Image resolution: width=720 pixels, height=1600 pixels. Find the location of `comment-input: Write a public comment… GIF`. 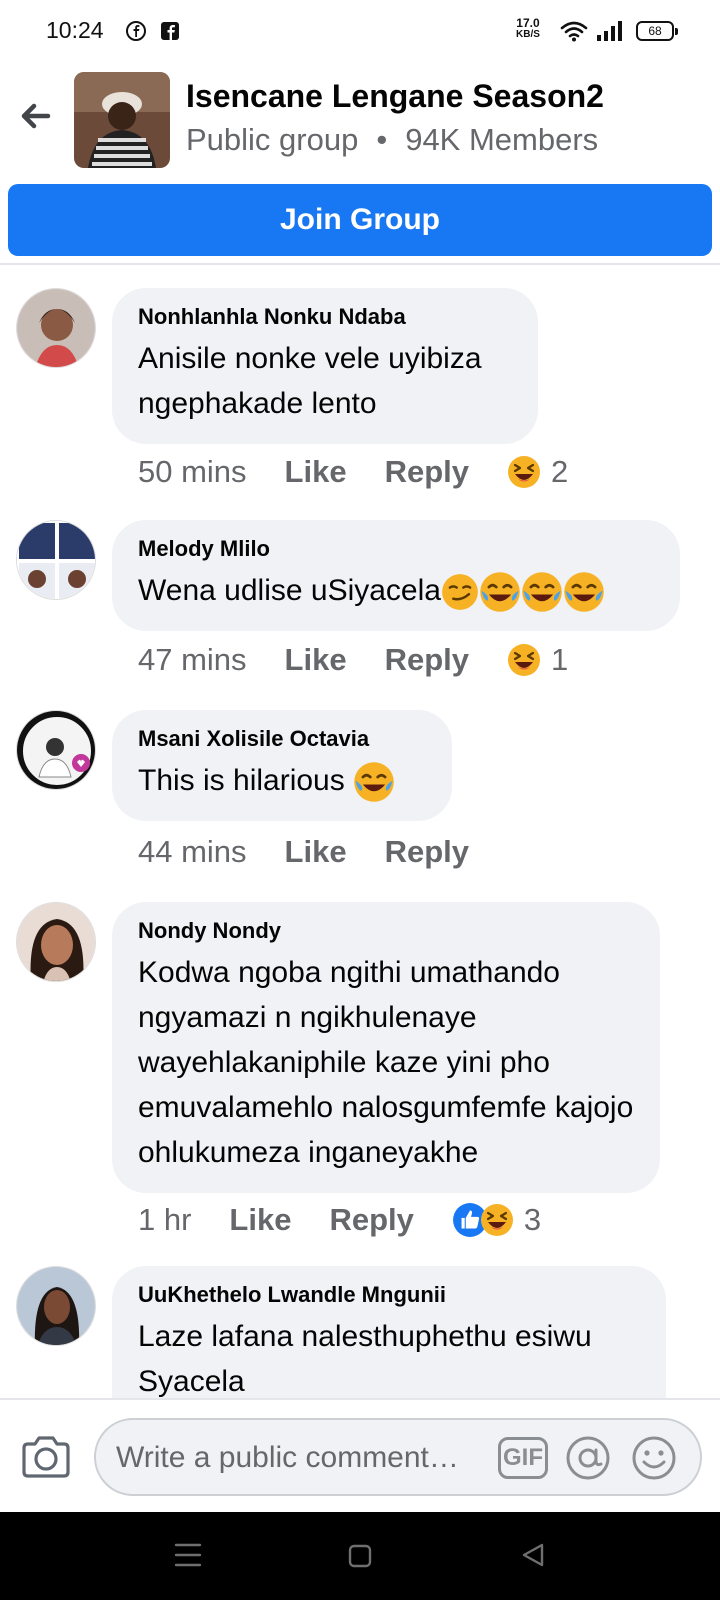

comment-input: Write a public comment… GIF is located at coordinates (398, 1457).